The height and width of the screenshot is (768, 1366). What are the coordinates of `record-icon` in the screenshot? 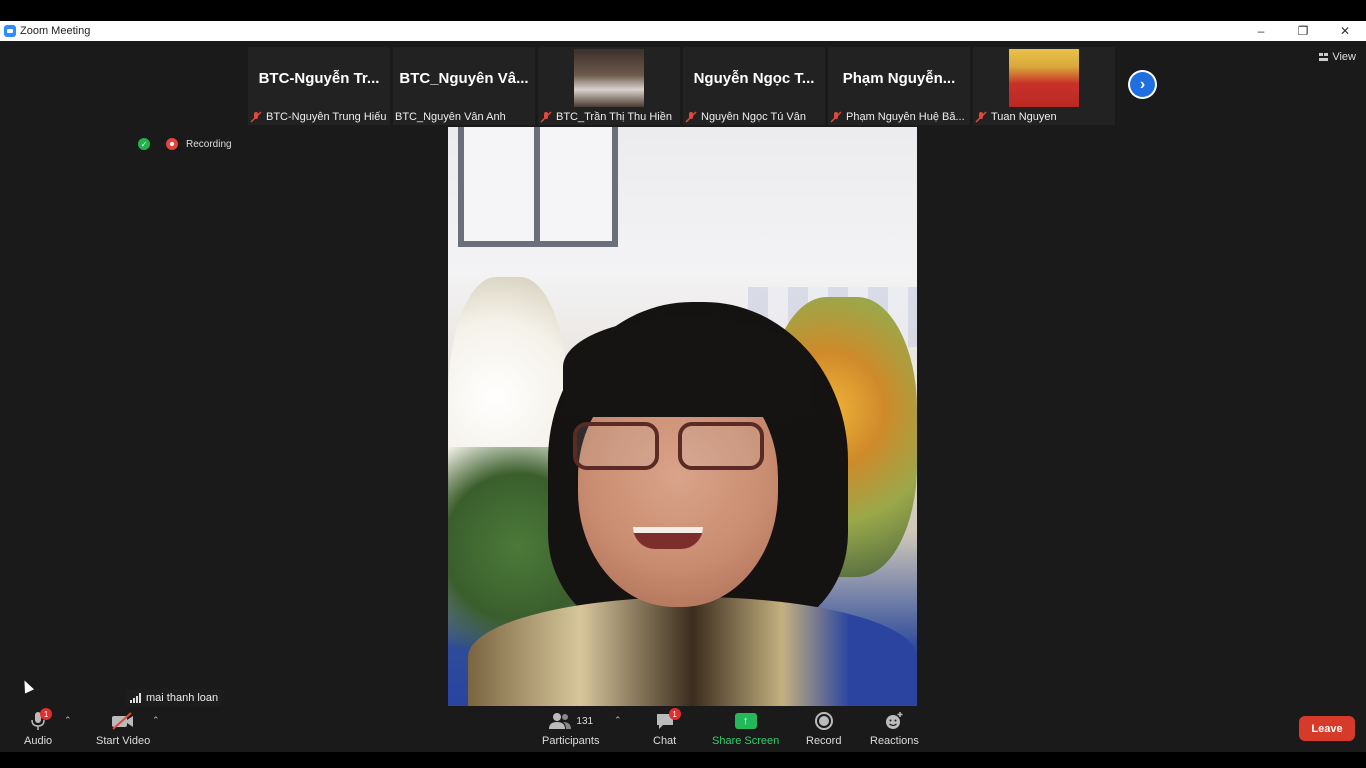 It's located at (823, 721).